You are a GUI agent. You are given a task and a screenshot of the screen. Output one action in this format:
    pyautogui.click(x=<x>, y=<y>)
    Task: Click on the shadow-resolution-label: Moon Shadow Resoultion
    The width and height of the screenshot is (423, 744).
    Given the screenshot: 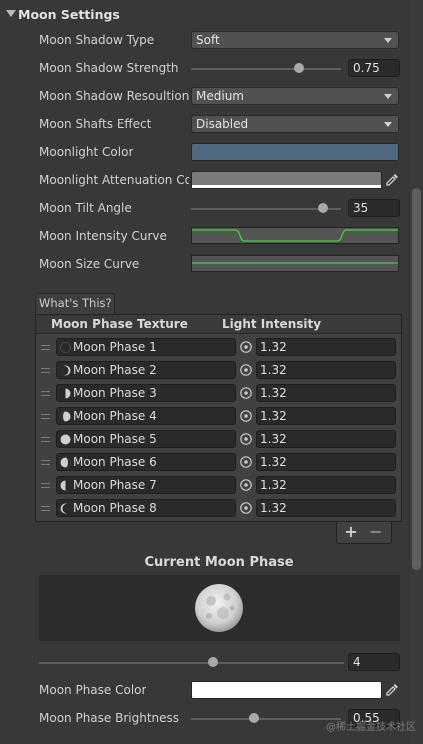 What is the action you would take?
    pyautogui.click(x=114, y=96)
    